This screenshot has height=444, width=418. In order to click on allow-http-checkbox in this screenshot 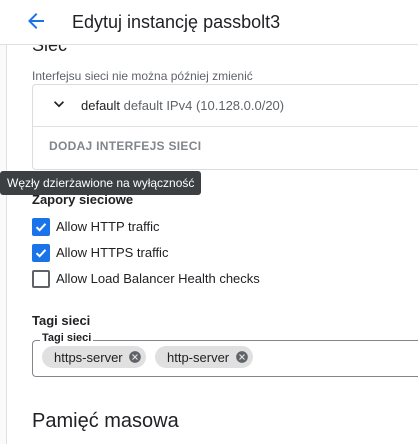, I will do `click(41, 227)`.